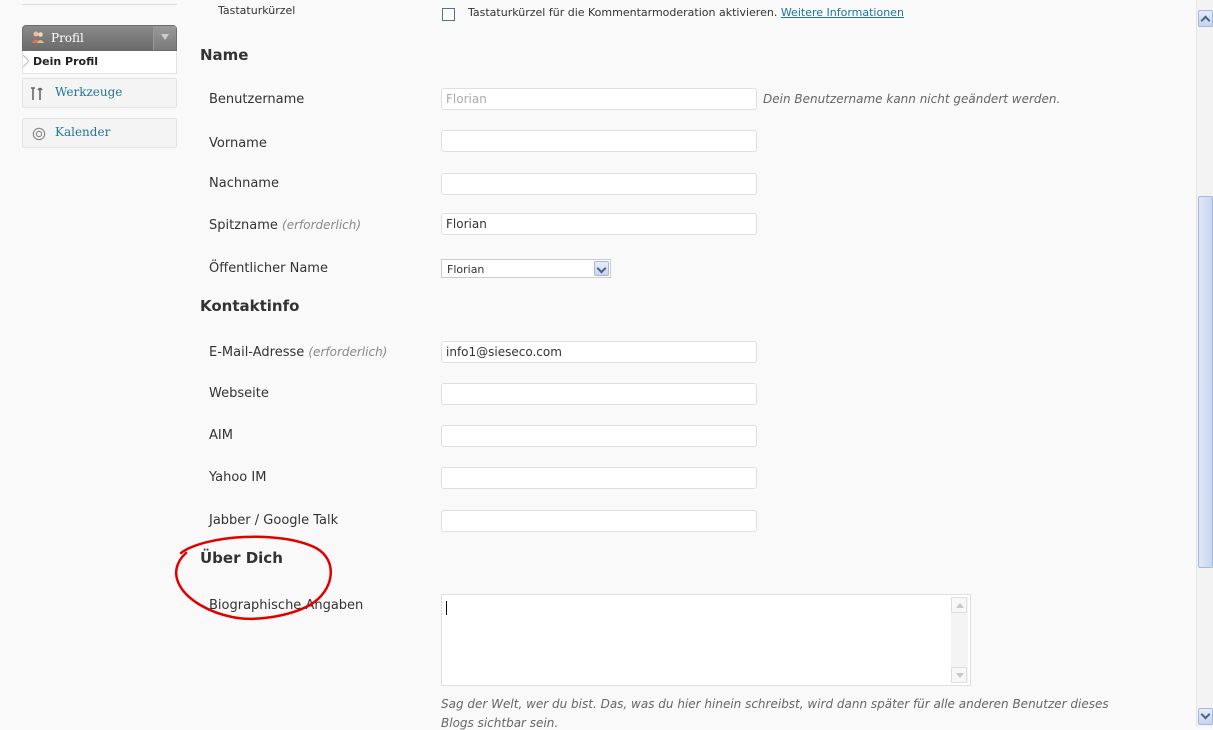 The image size is (1213, 730). What do you see at coordinates (599, 394) in the screenshot?
I see `website-field` at bounding box center [599, 394].